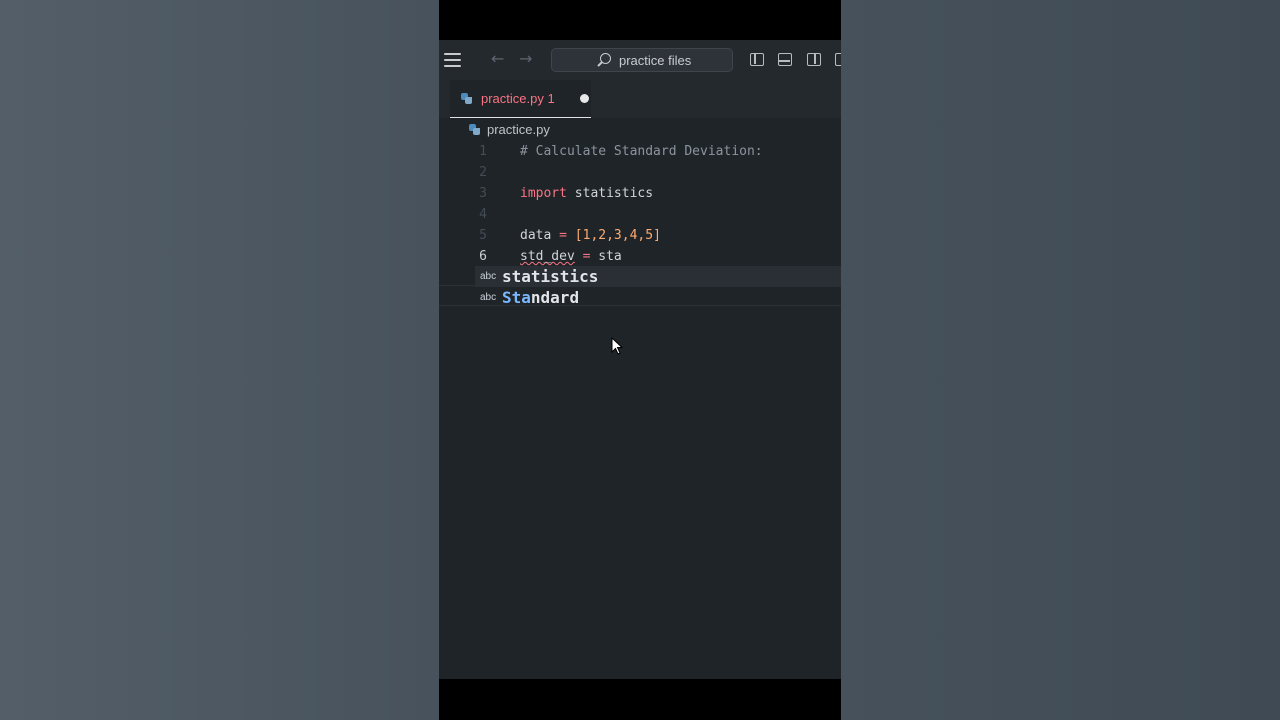 This screenshot has width=1280, height=720. Describe the element at coordinates (814, 59) in the screenshot. I see `toggle-secondary-sidebar-icon` at that location.